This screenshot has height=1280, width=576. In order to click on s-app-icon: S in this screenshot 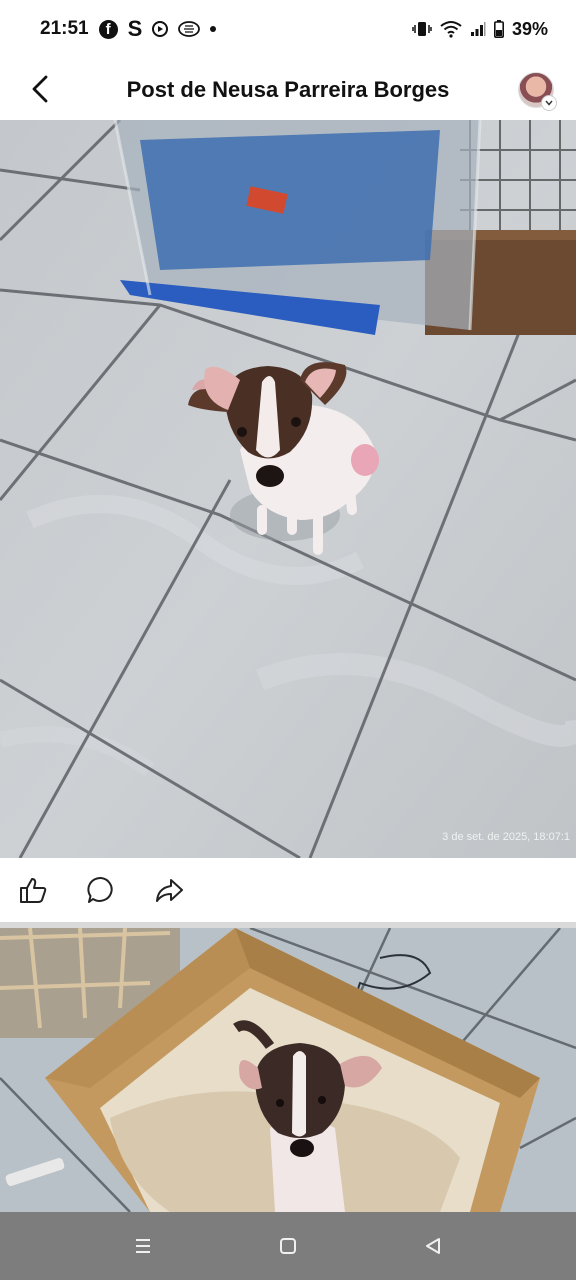, I will do `click(135, 28)`.